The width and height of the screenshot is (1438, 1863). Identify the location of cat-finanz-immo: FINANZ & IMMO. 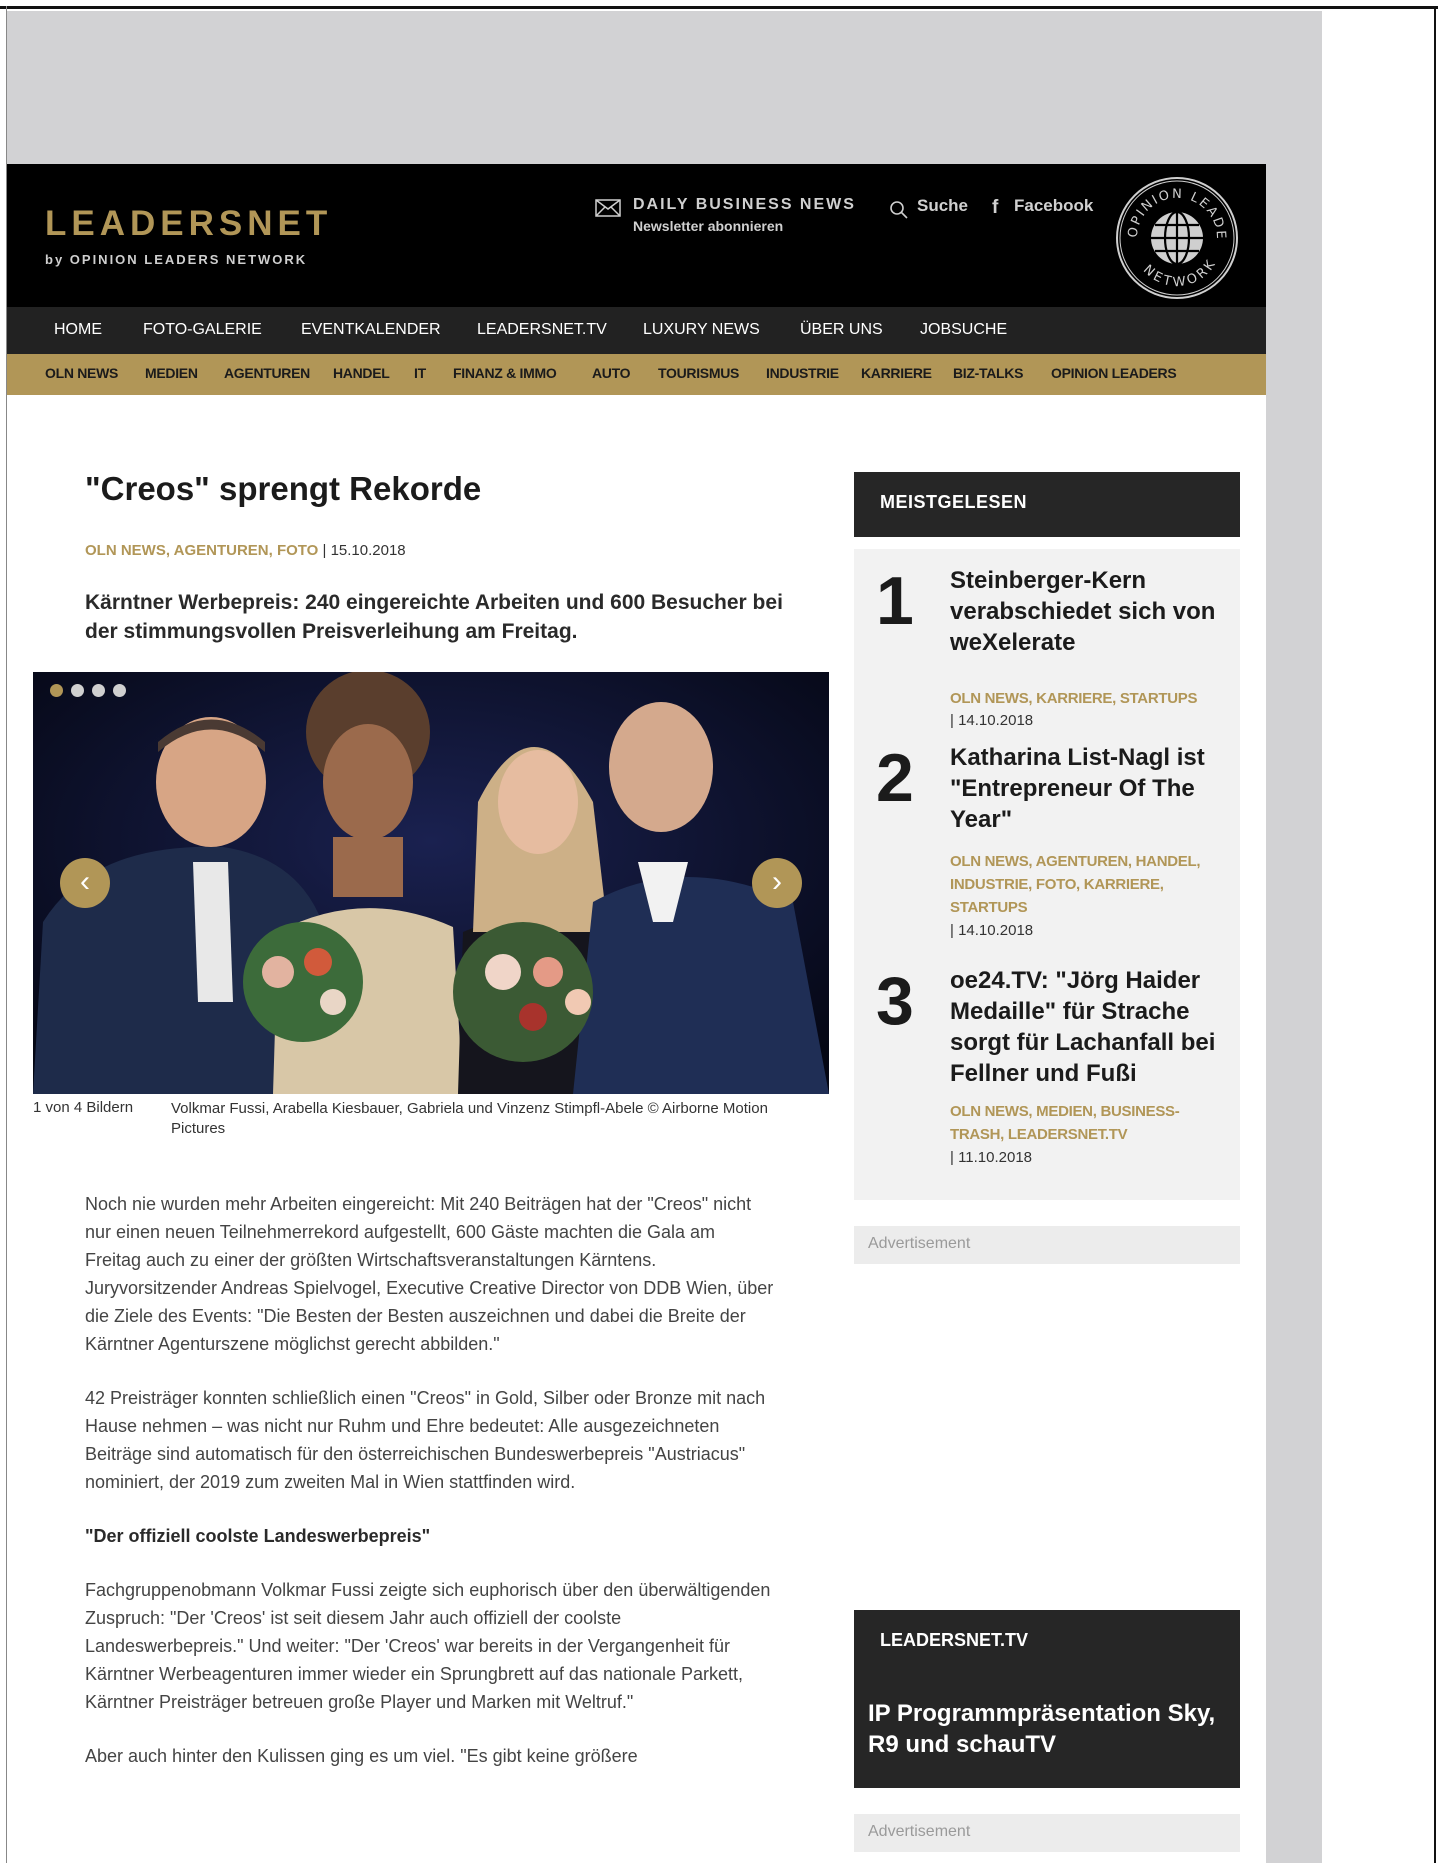
(505, 373).